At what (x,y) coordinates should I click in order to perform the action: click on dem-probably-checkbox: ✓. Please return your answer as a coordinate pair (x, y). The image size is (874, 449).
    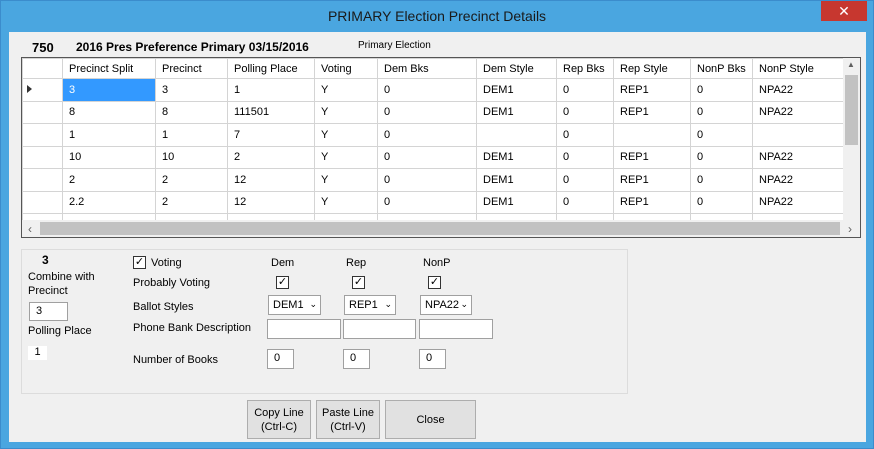
    Looking at the image, I should click on (282, 282).